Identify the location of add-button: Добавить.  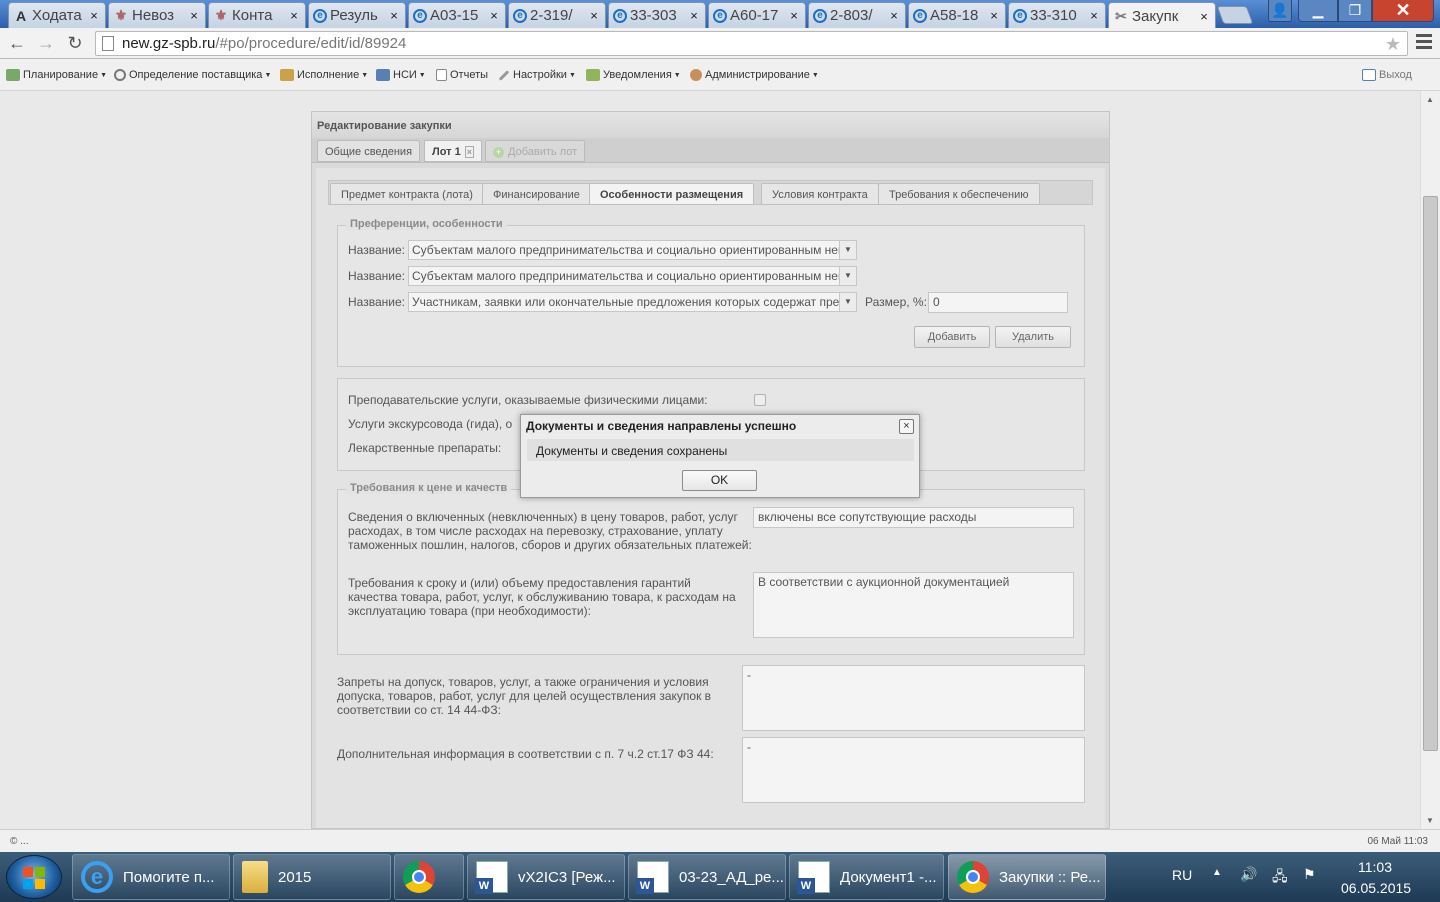
(952, 337).